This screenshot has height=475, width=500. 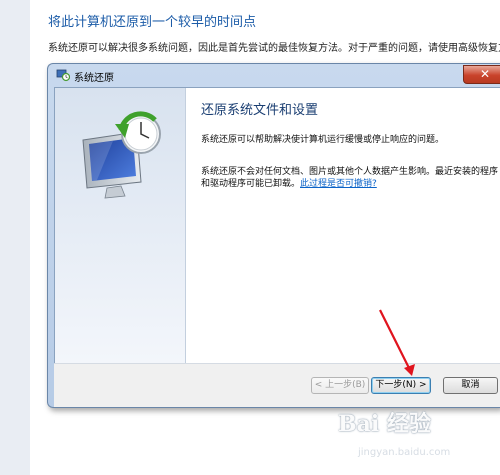 What do you see at coordinates (401, 385) in the screenshot?
I see `next-button: 下一步(N) >` at bounding box center [401, 385].